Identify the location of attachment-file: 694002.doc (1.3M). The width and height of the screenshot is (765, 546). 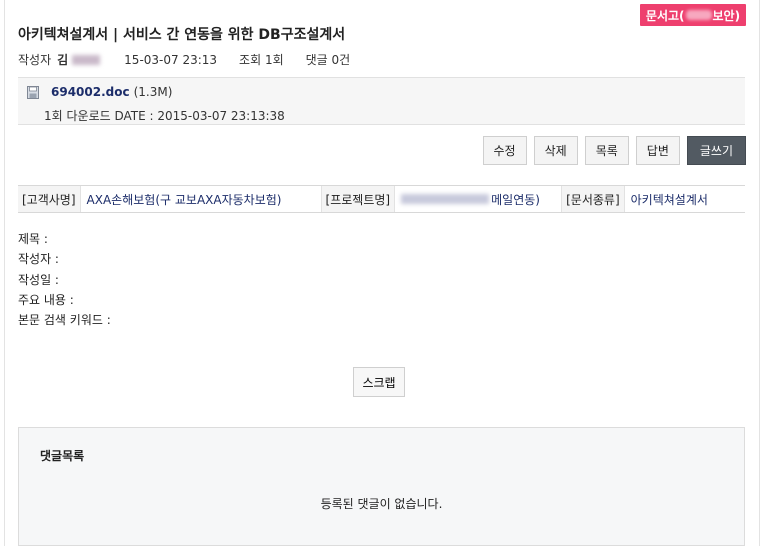
(99, 92).